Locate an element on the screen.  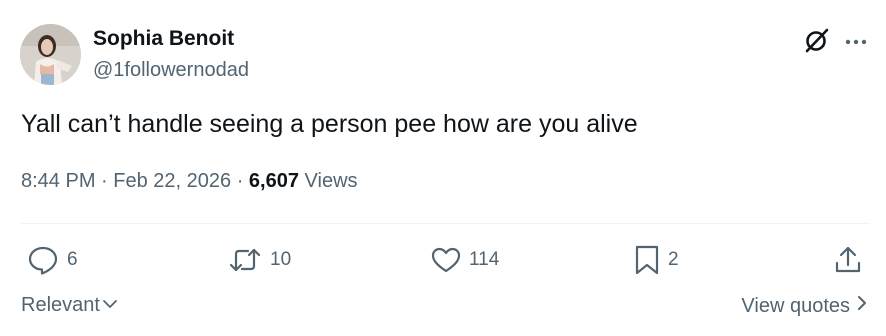
reply-icon is located at coordinates (43, 260).